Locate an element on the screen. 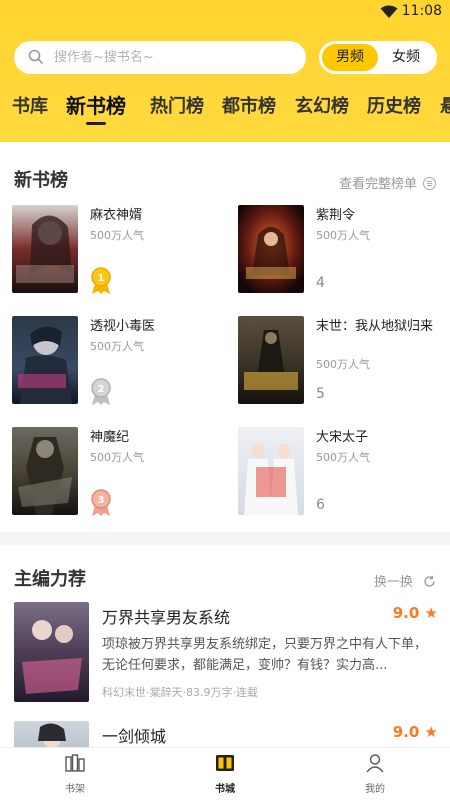  tab-bookstore-label: 书城 is located at coordinates (225, 789).